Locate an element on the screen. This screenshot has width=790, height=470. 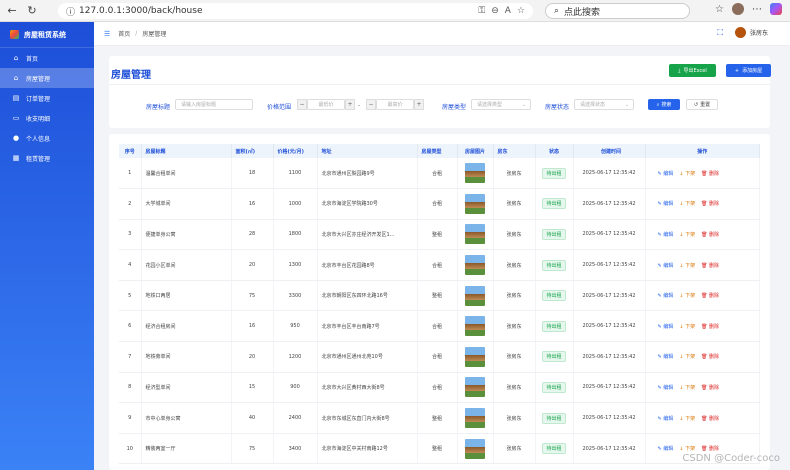
cell-actions: ✎ 编辑 ↓ 下架 🗑 删除 is located at coordinates (702, 388).